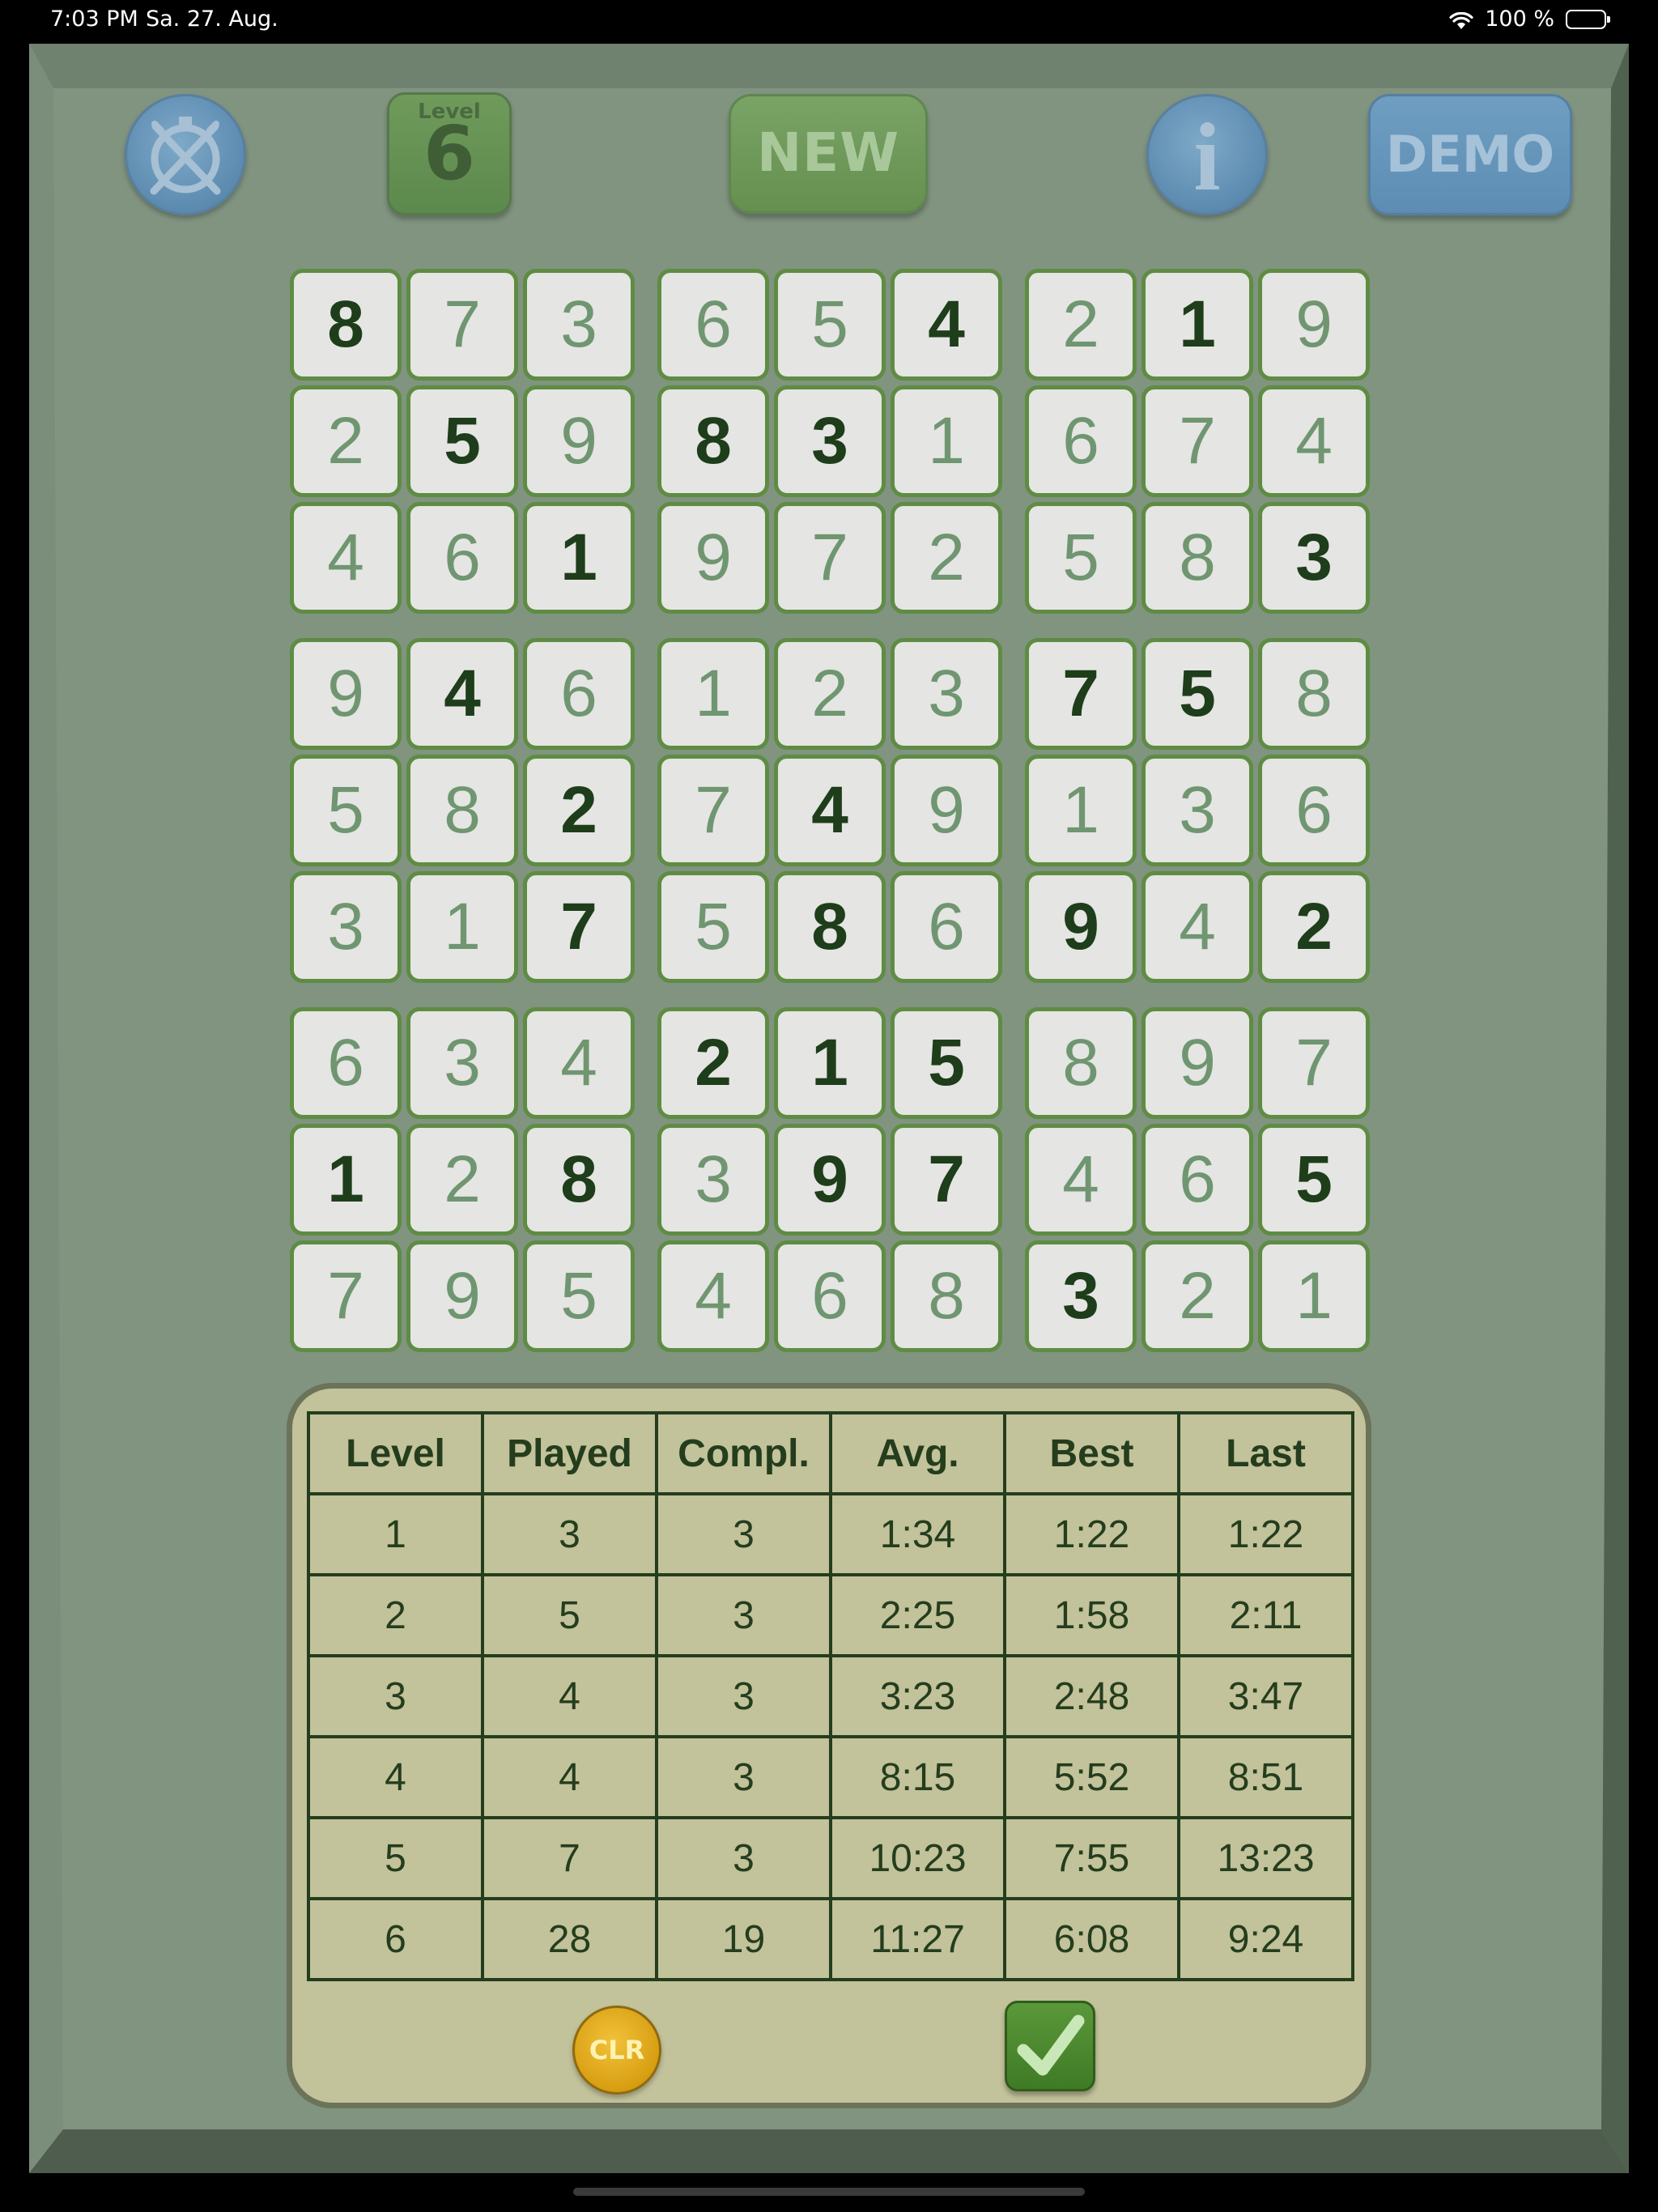  What do you see at coordinates (616, 2050) in the screenshot?
I see `clear-stats-button: CLR` at bounding box center [616, 2050].